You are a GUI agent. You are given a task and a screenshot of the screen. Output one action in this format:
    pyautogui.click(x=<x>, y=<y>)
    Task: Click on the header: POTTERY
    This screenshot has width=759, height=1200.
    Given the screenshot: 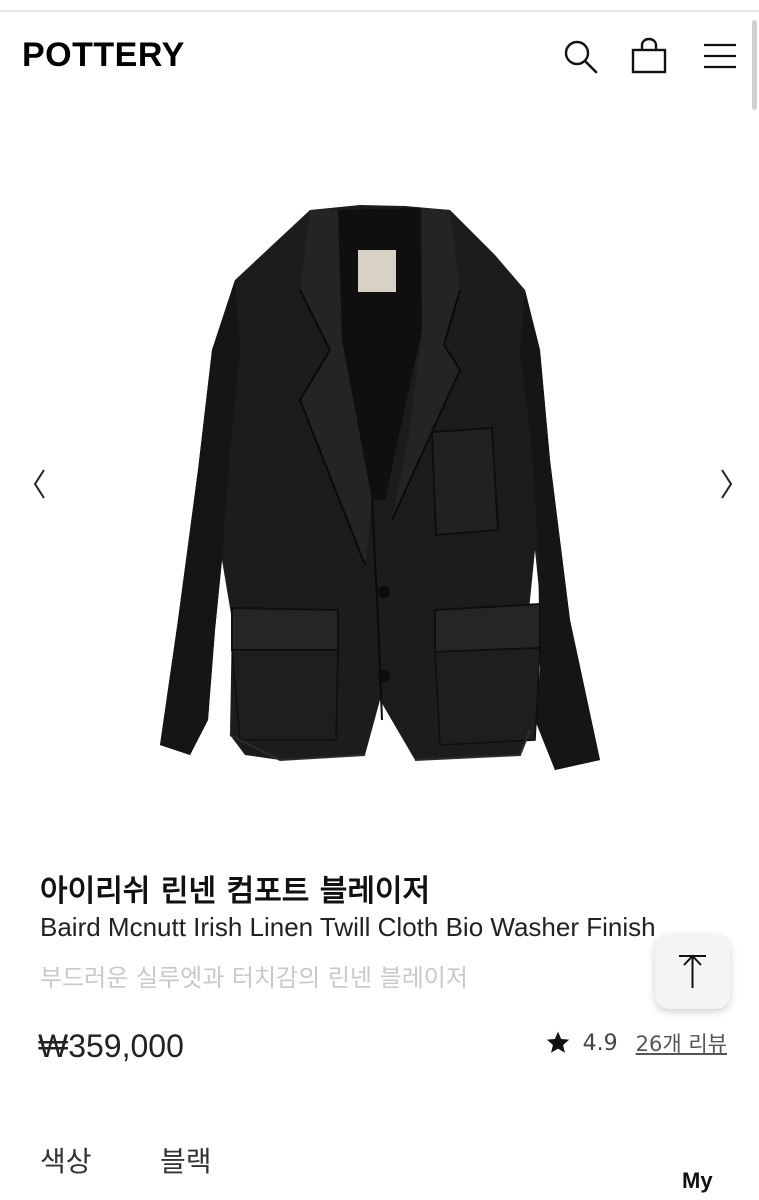 What is the action you would take?
    pyautogui.click(x=379, y=57)
    